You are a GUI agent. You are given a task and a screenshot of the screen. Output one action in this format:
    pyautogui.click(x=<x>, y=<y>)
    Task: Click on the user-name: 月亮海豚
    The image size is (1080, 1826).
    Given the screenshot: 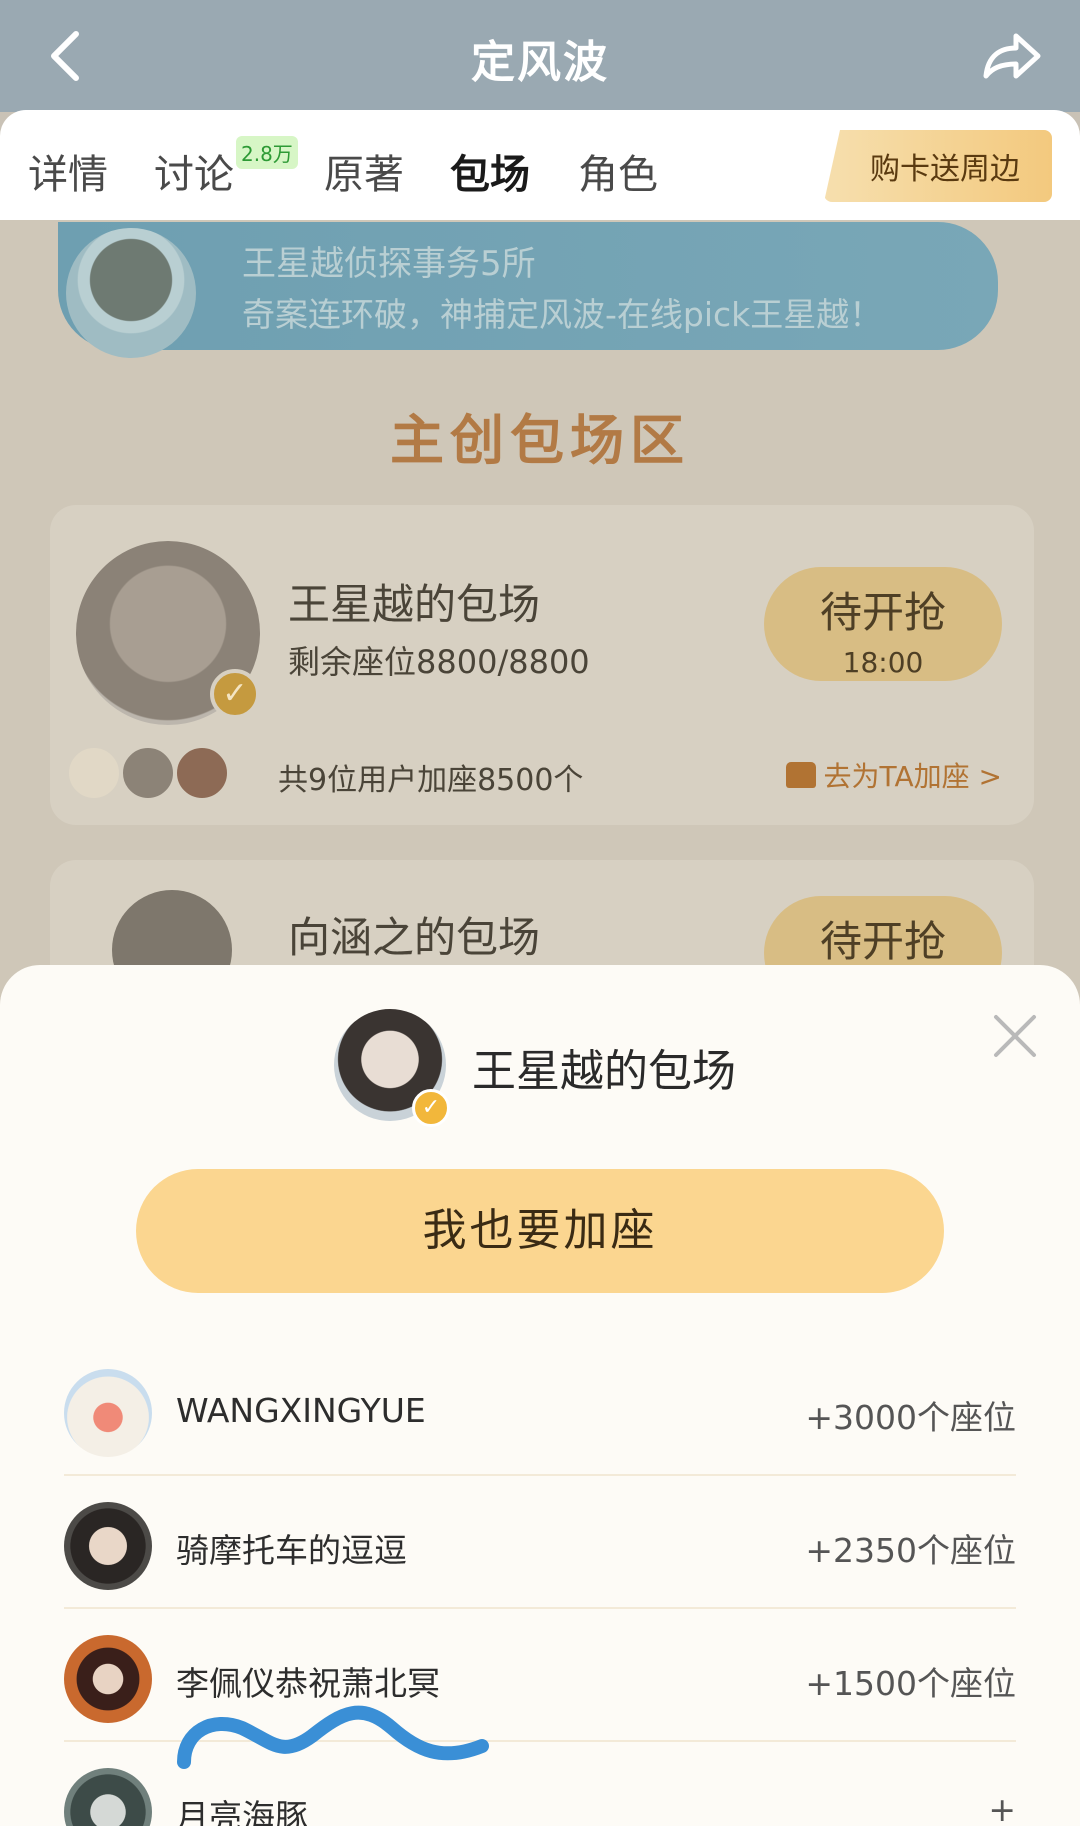 What is the action you would take?
    pyautogui.click(x=242, y=1811)
    